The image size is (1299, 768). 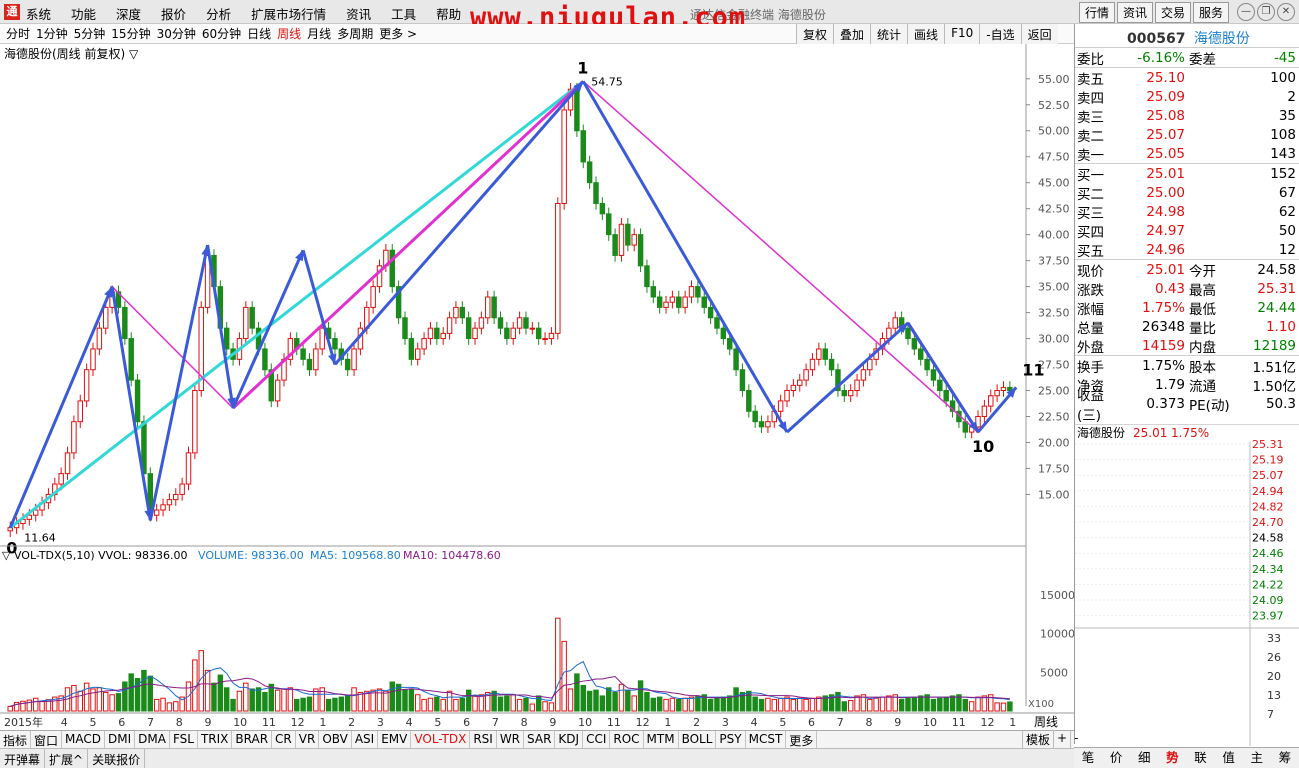 I want to click on indicator-tab-6: TRIX, so click(x=215, y=739).